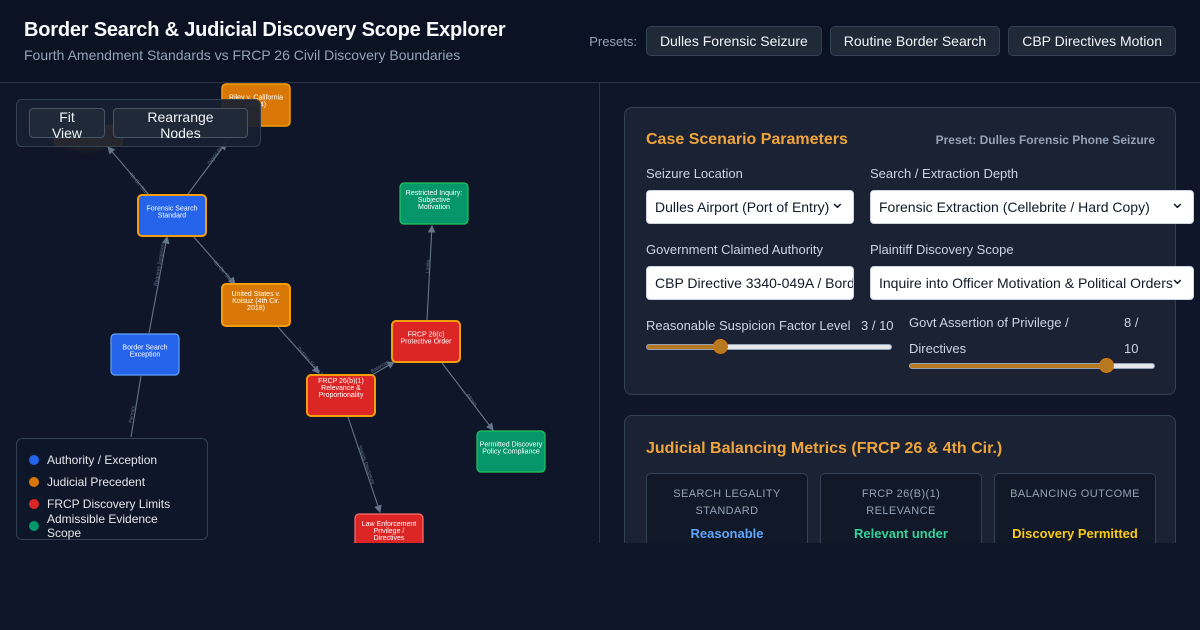 The image size is (1200, 630). I want to click on privilege-slider-track, so click(1032, 366).